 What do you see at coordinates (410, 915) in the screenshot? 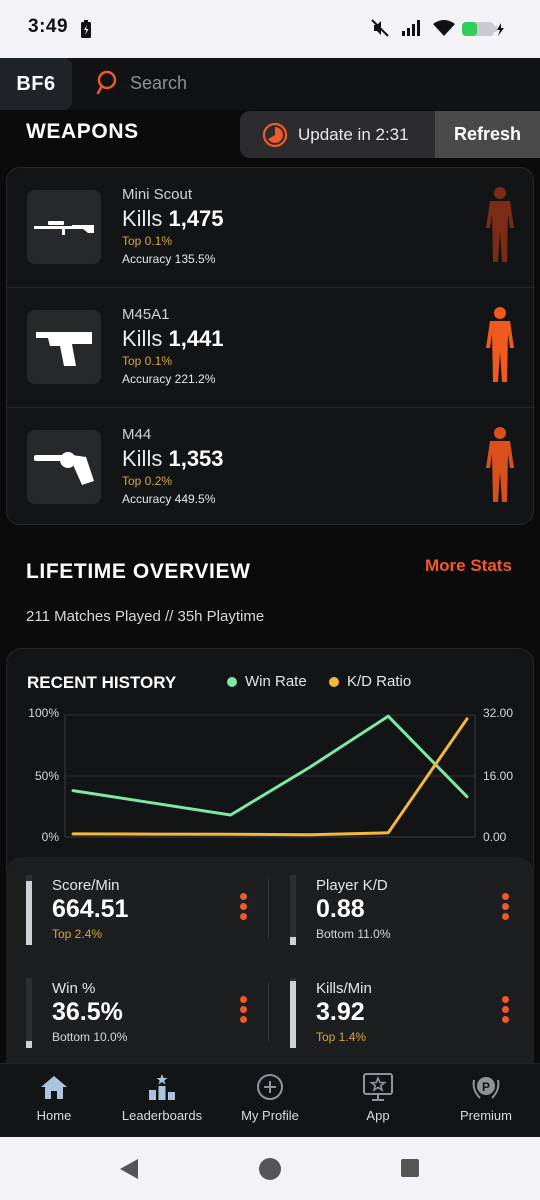
I see `stat-tile: Player K/D 0.88 Bottom 11.0%` at bounding box center [410, 915].